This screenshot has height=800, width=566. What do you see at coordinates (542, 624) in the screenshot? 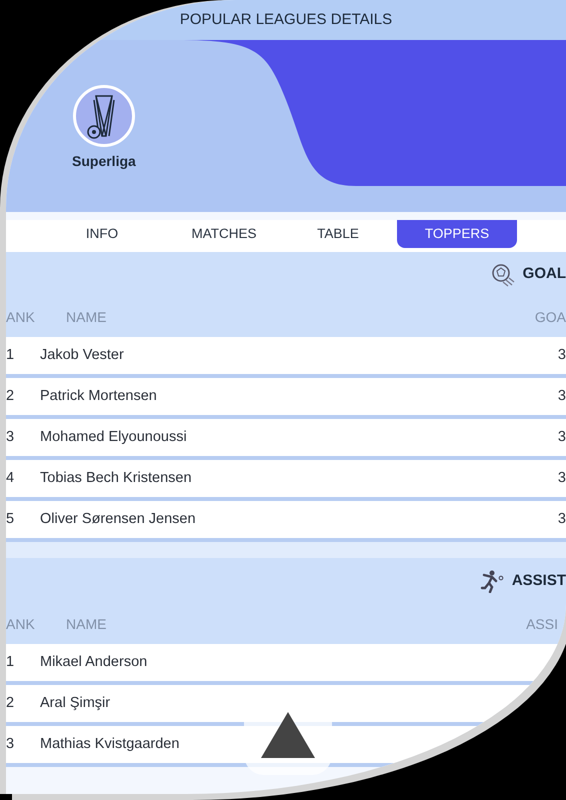
I see `column-header: ASSI` at bounding box center [542, 624].